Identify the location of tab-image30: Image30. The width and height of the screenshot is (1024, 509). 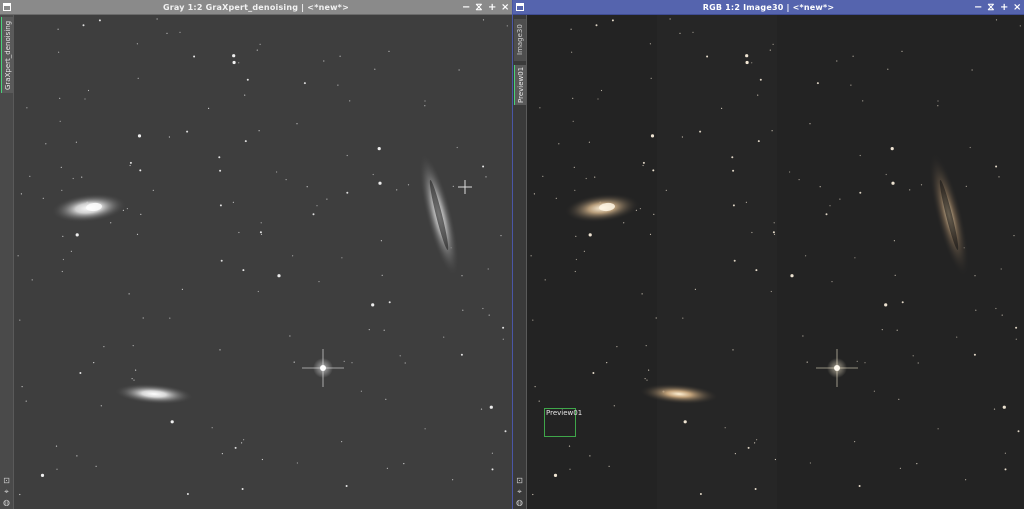
(520, 40).